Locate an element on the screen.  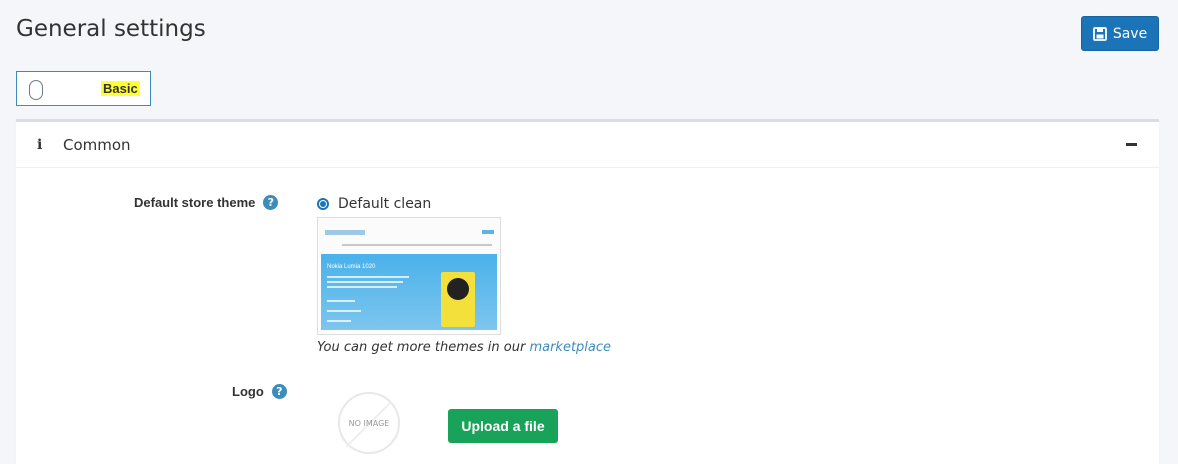
save-button: Save is located at coordinates (1120, 33).